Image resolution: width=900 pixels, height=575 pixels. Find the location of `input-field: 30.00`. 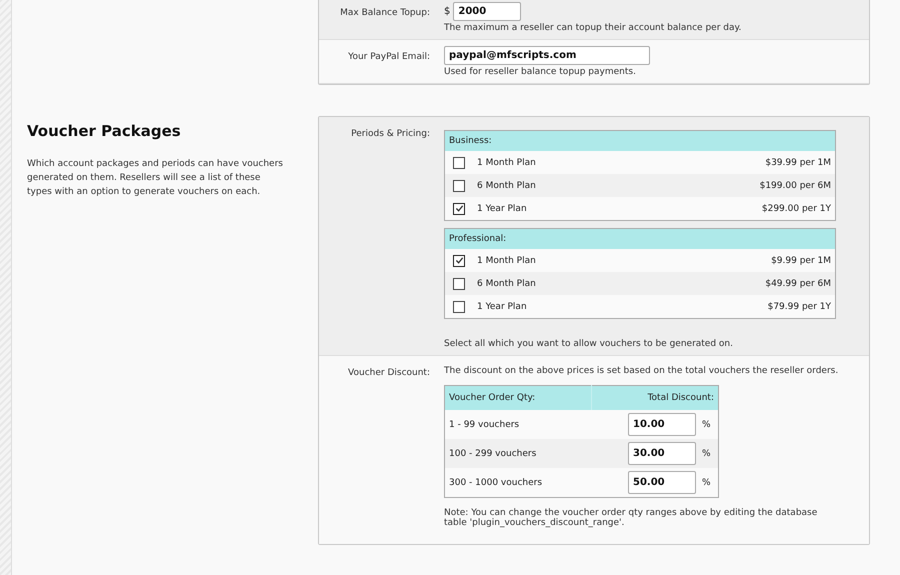

input-field: 30.00 is located at coordinates (662, 453).